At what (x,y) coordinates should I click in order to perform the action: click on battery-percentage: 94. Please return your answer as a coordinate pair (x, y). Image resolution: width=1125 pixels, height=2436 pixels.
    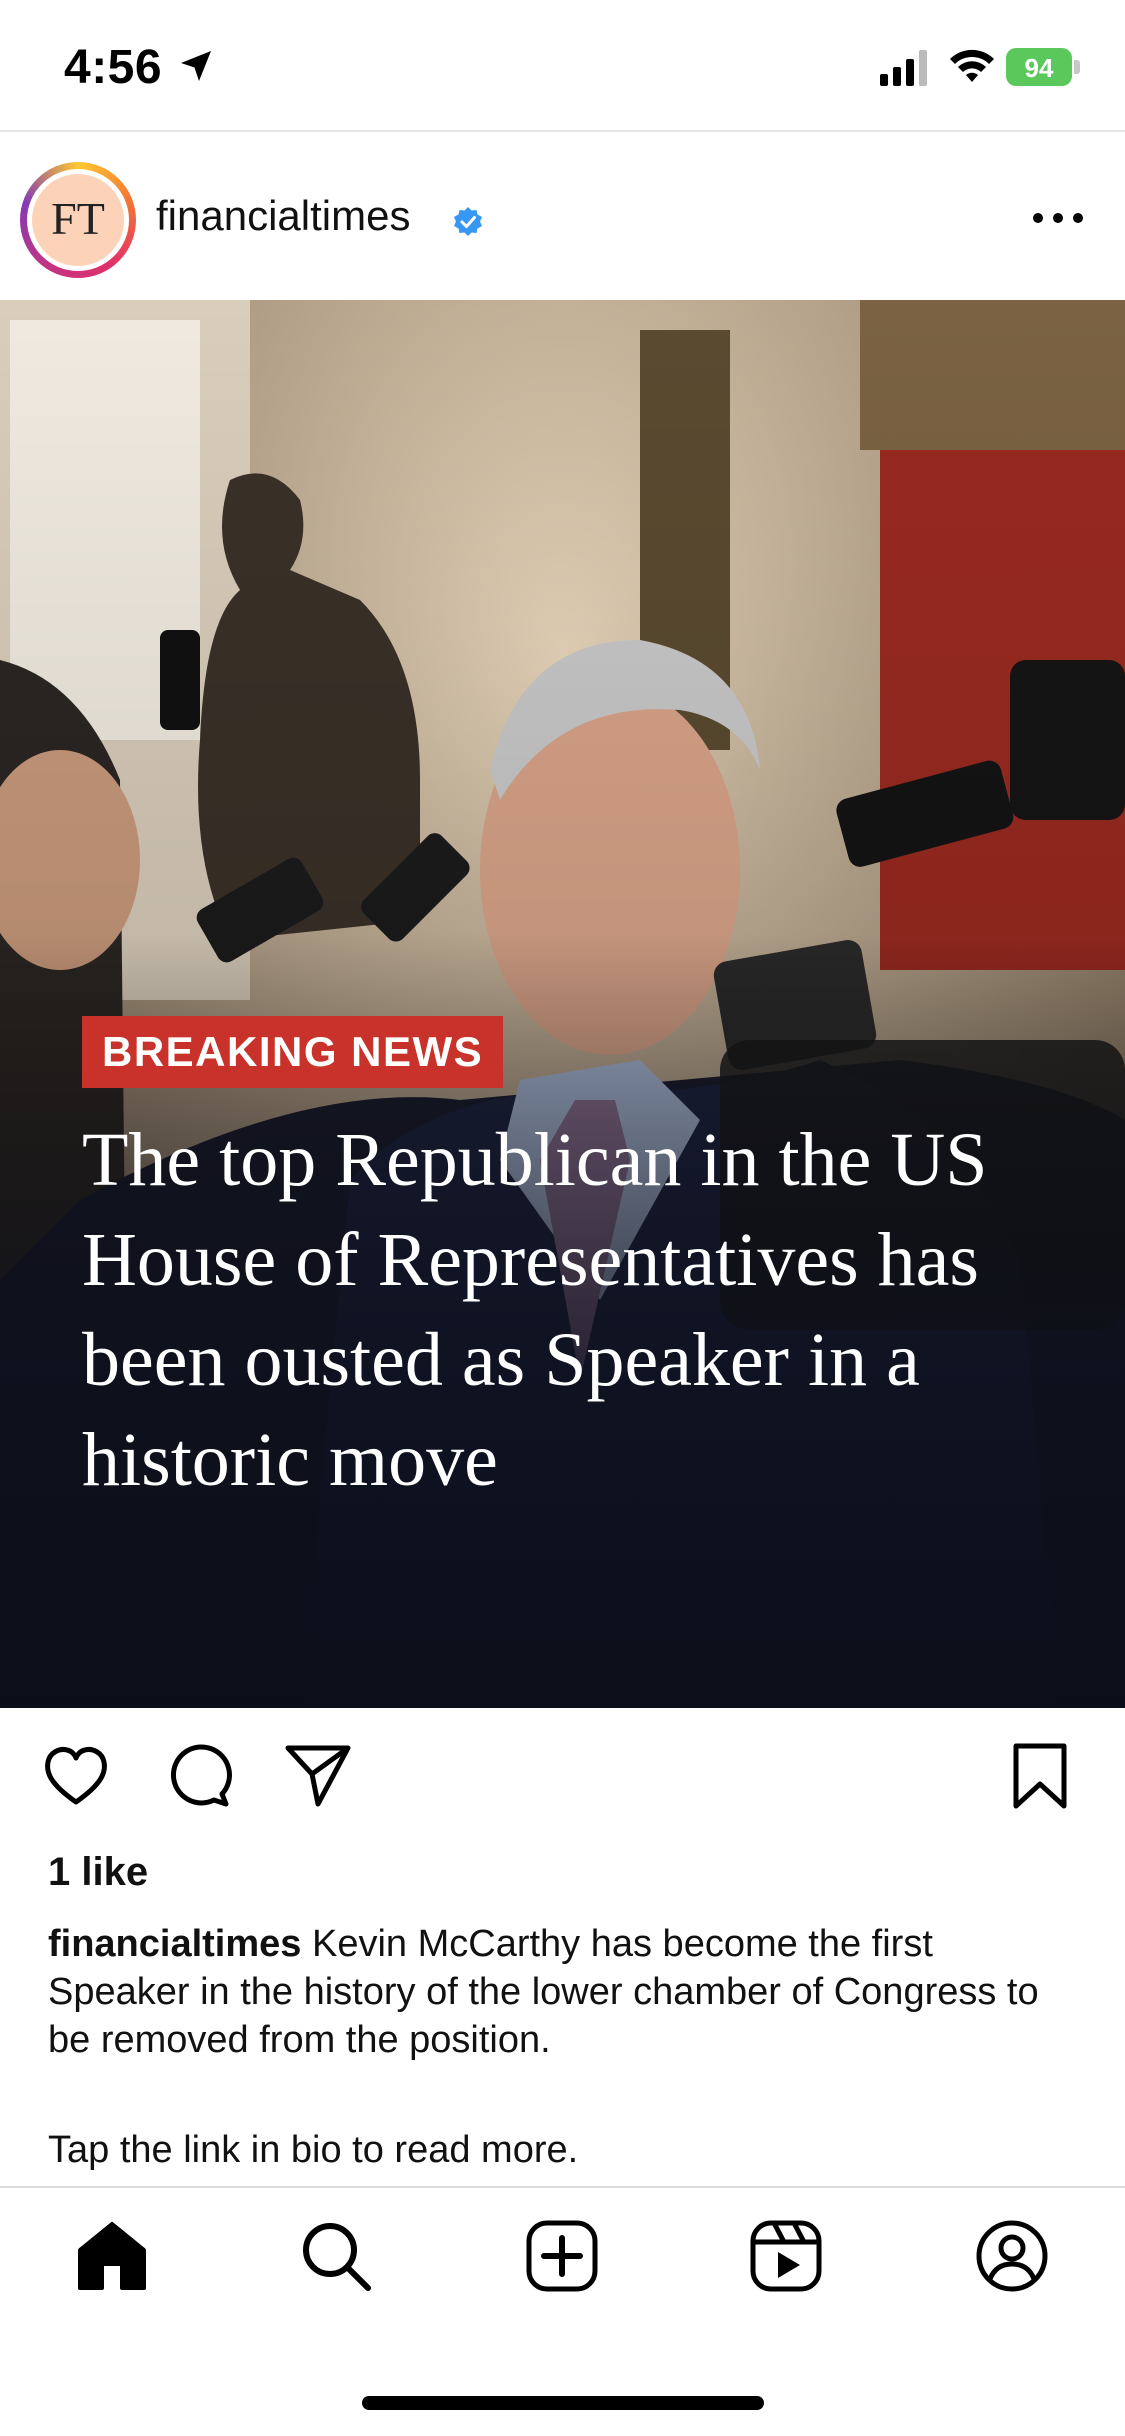
    Looking at the image, I should click on (1039, 68).